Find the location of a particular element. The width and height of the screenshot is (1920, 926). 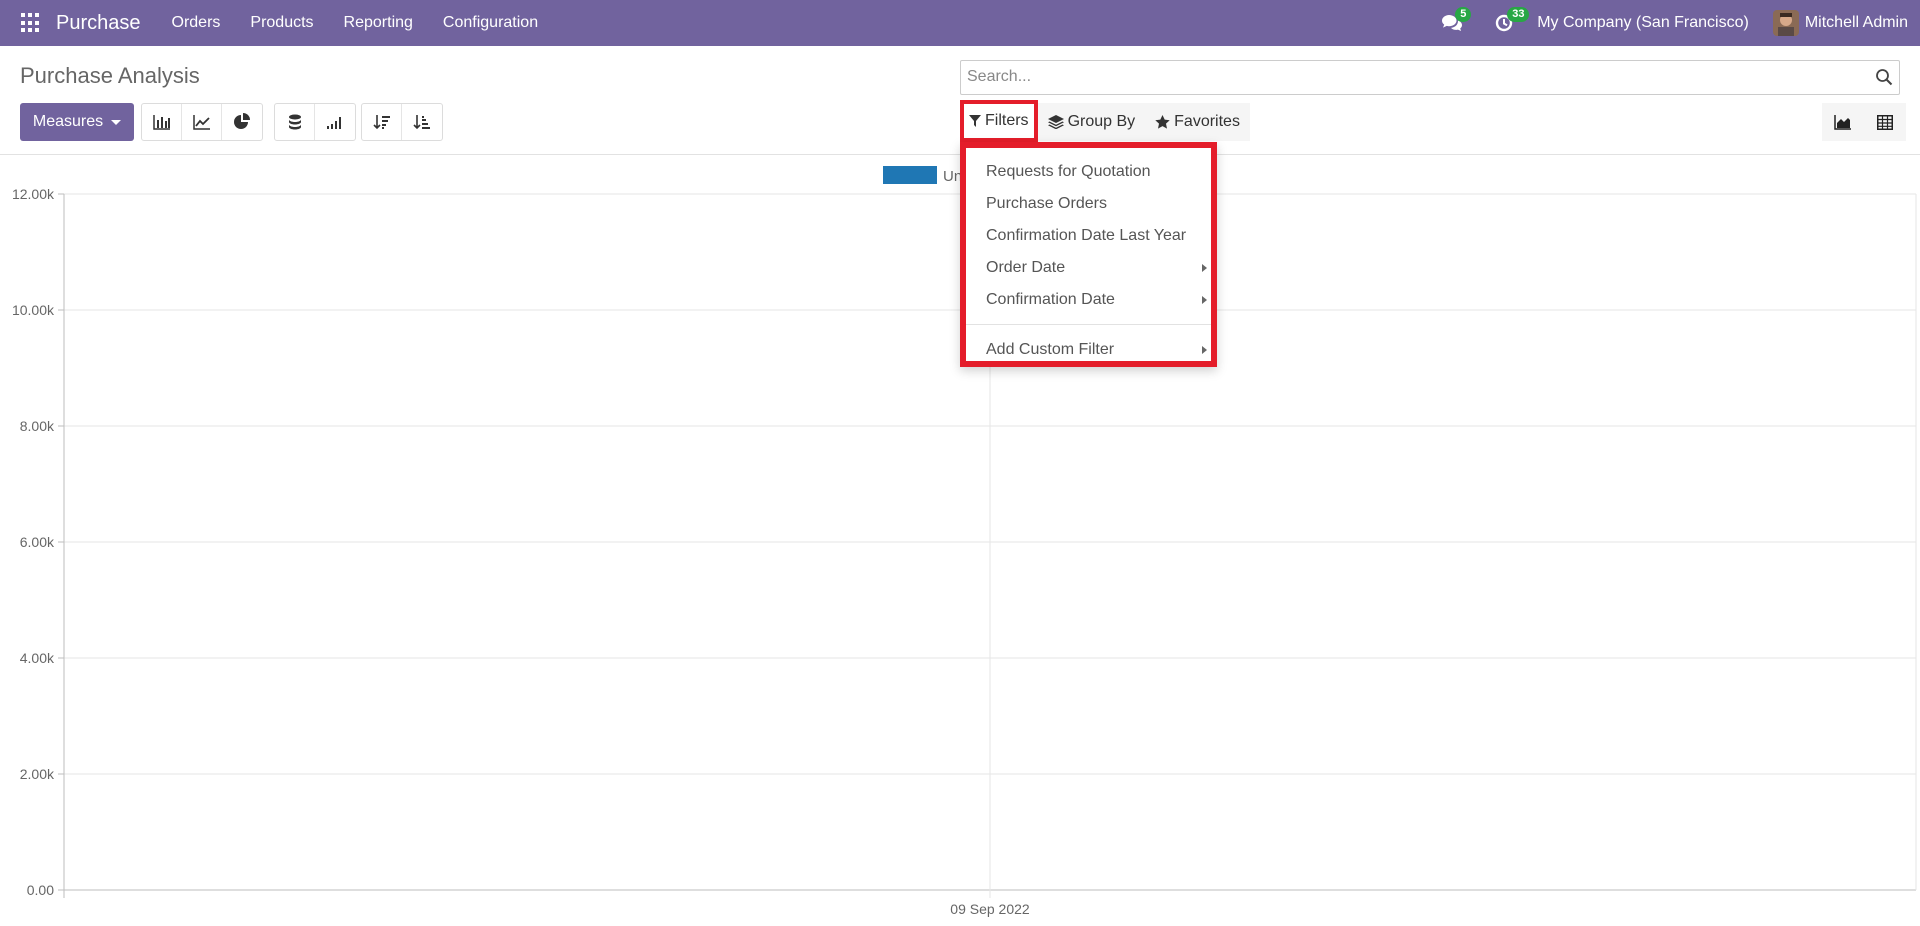

messages-badge: 5 is located at coordinates (1463, 14).